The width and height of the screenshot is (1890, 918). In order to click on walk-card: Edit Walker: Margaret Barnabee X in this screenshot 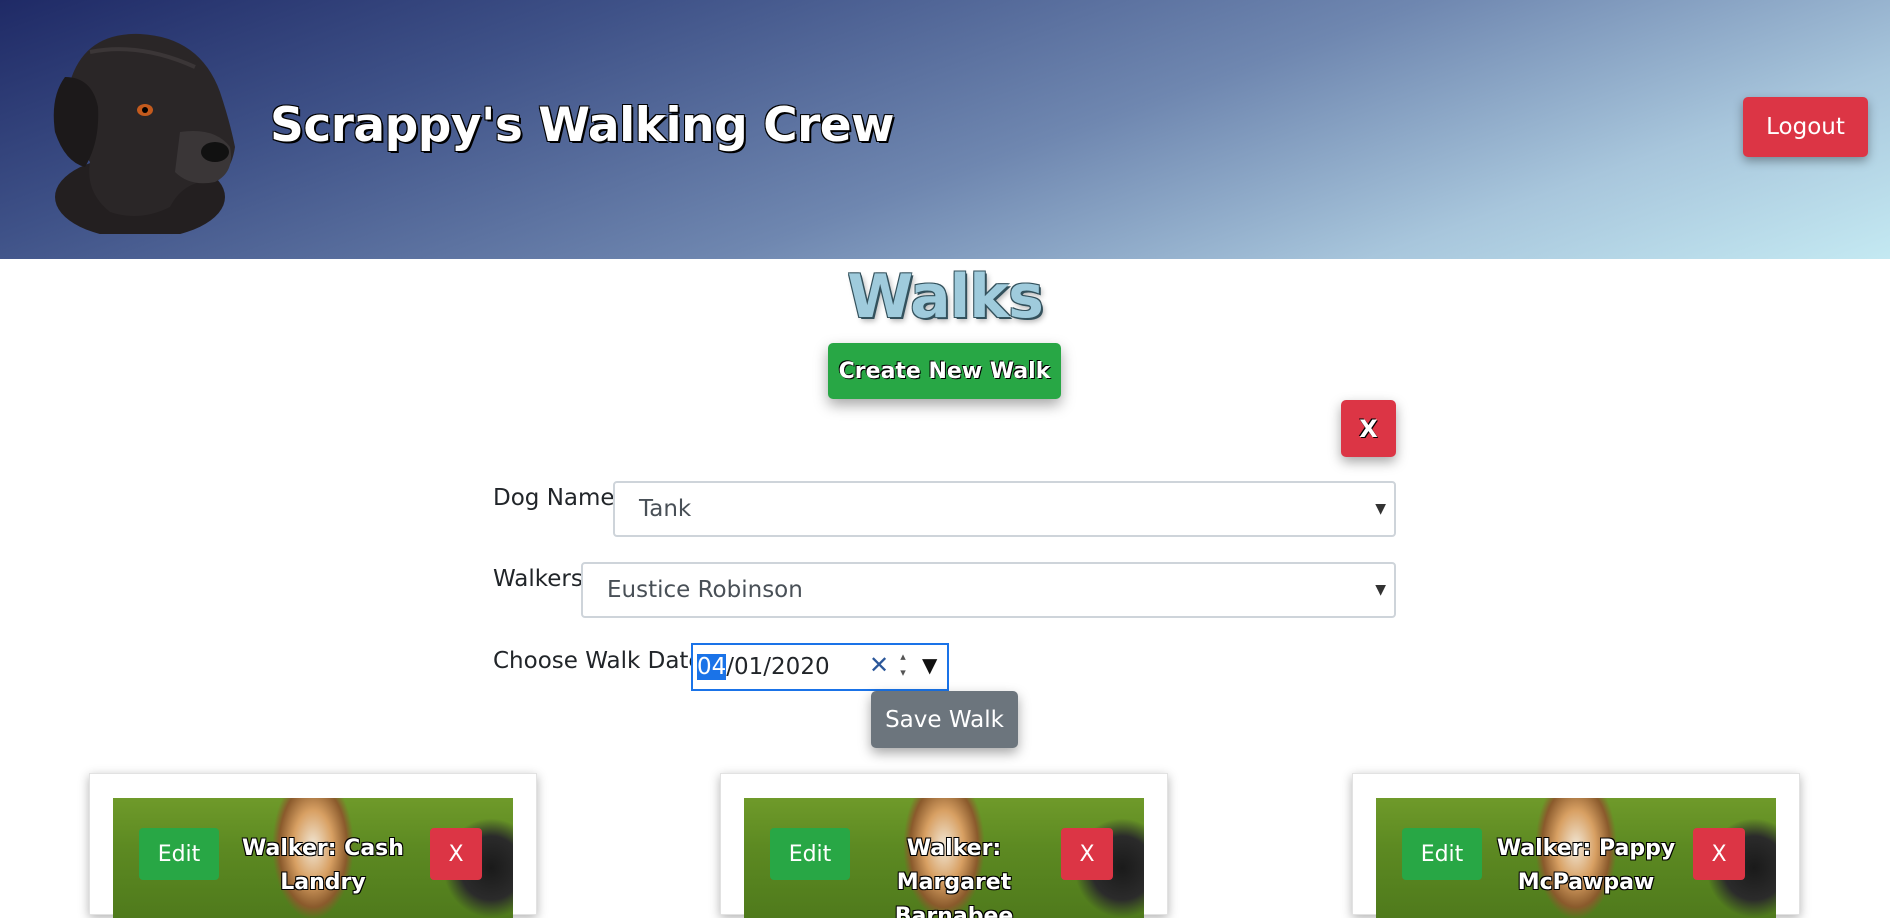, I will do `click(944, 845)`.